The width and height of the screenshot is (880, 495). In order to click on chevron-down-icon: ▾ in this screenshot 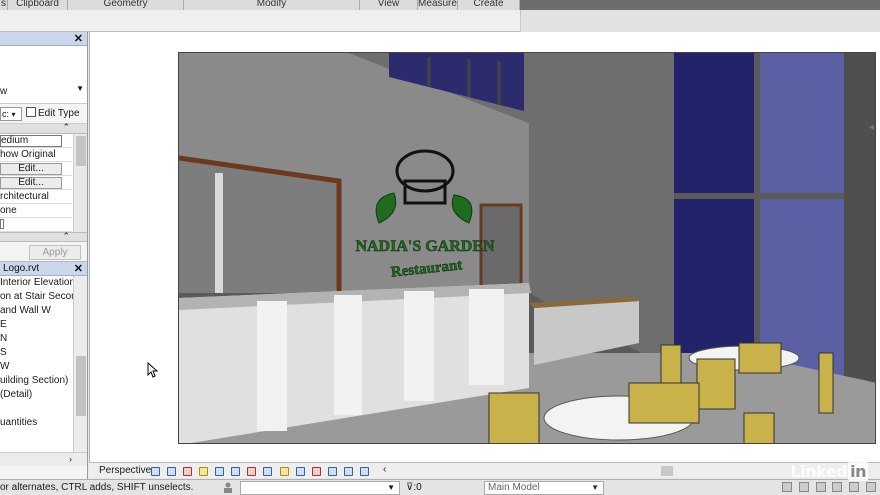, I will do `click(13, 114)`.